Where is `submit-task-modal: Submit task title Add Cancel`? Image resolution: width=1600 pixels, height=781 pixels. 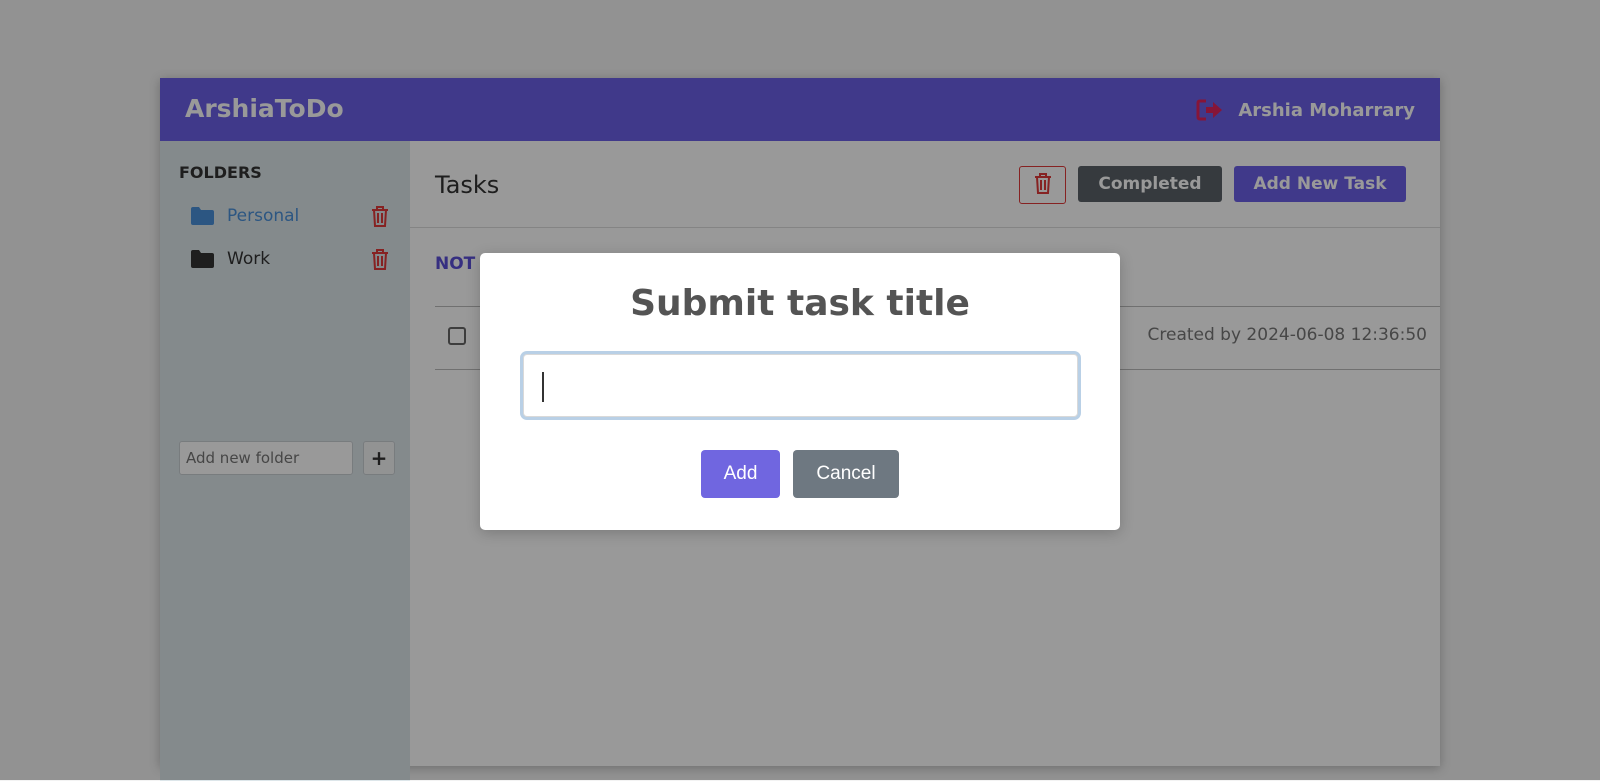
submit-task-modal: Submit task title Add Cancel is located at coordinates (800, 391).